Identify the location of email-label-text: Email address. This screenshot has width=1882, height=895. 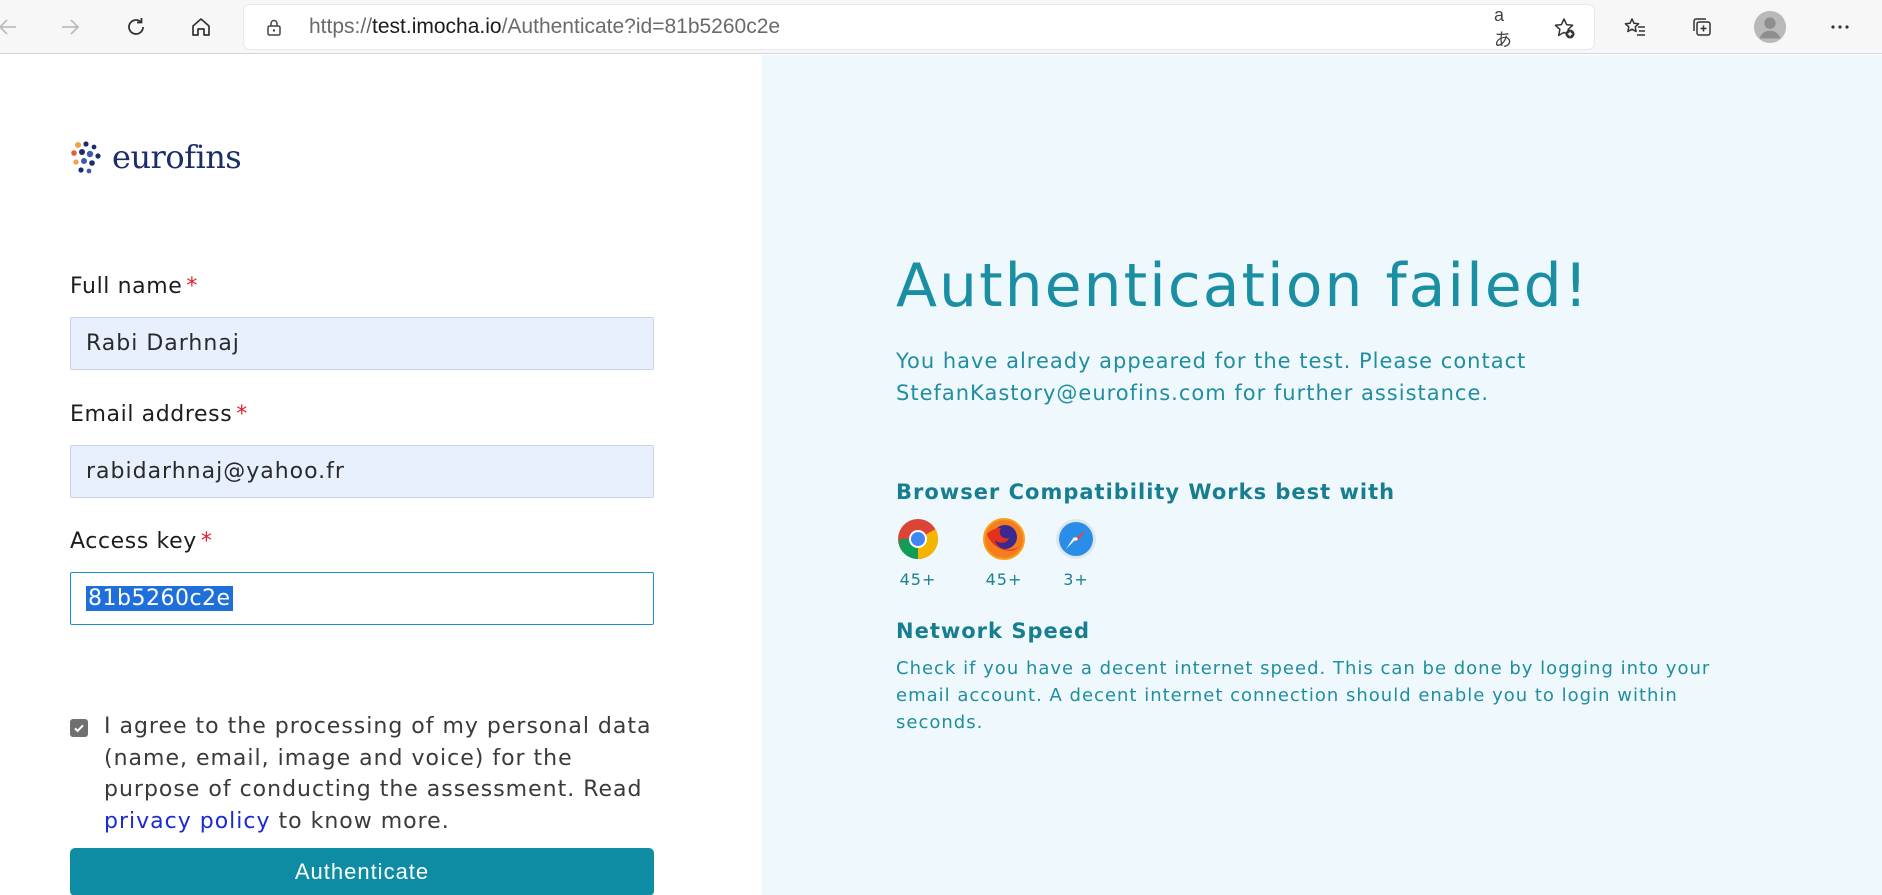
(151, 414).